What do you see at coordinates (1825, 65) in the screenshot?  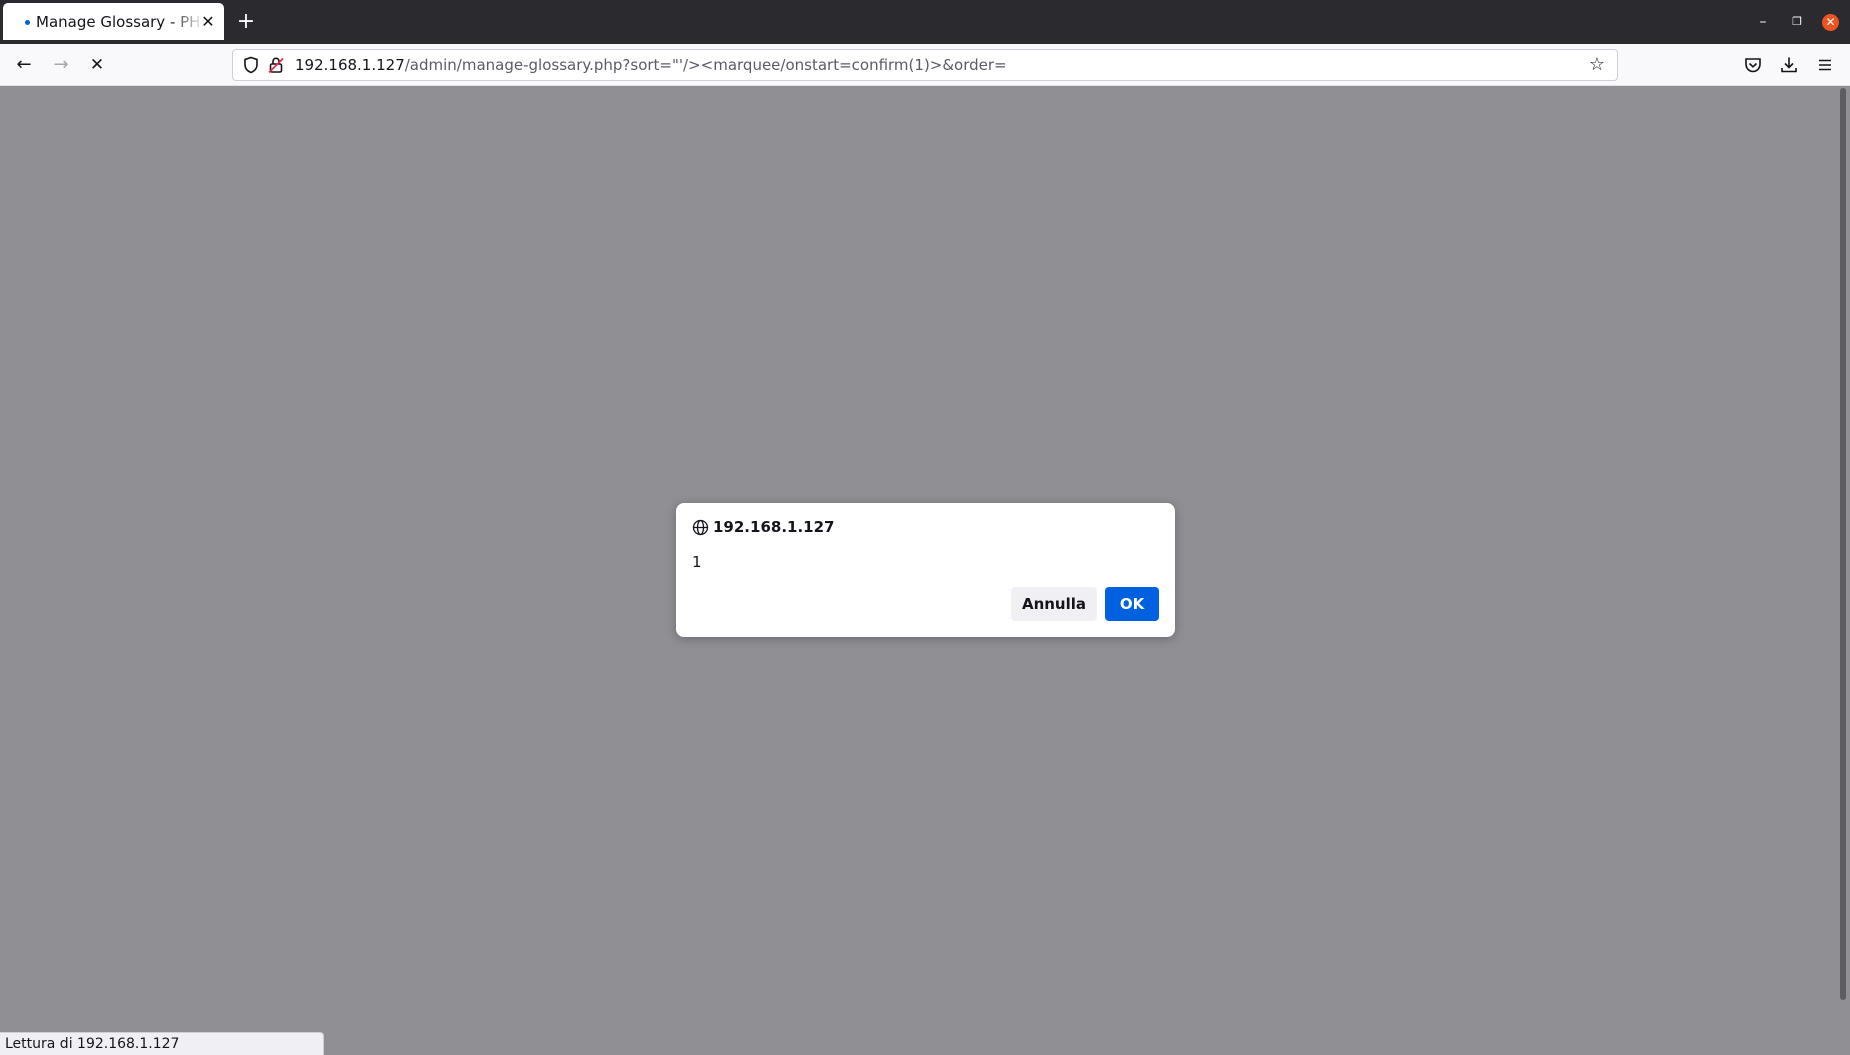 I see `menu-icon` at bounding box center [1825, 65].